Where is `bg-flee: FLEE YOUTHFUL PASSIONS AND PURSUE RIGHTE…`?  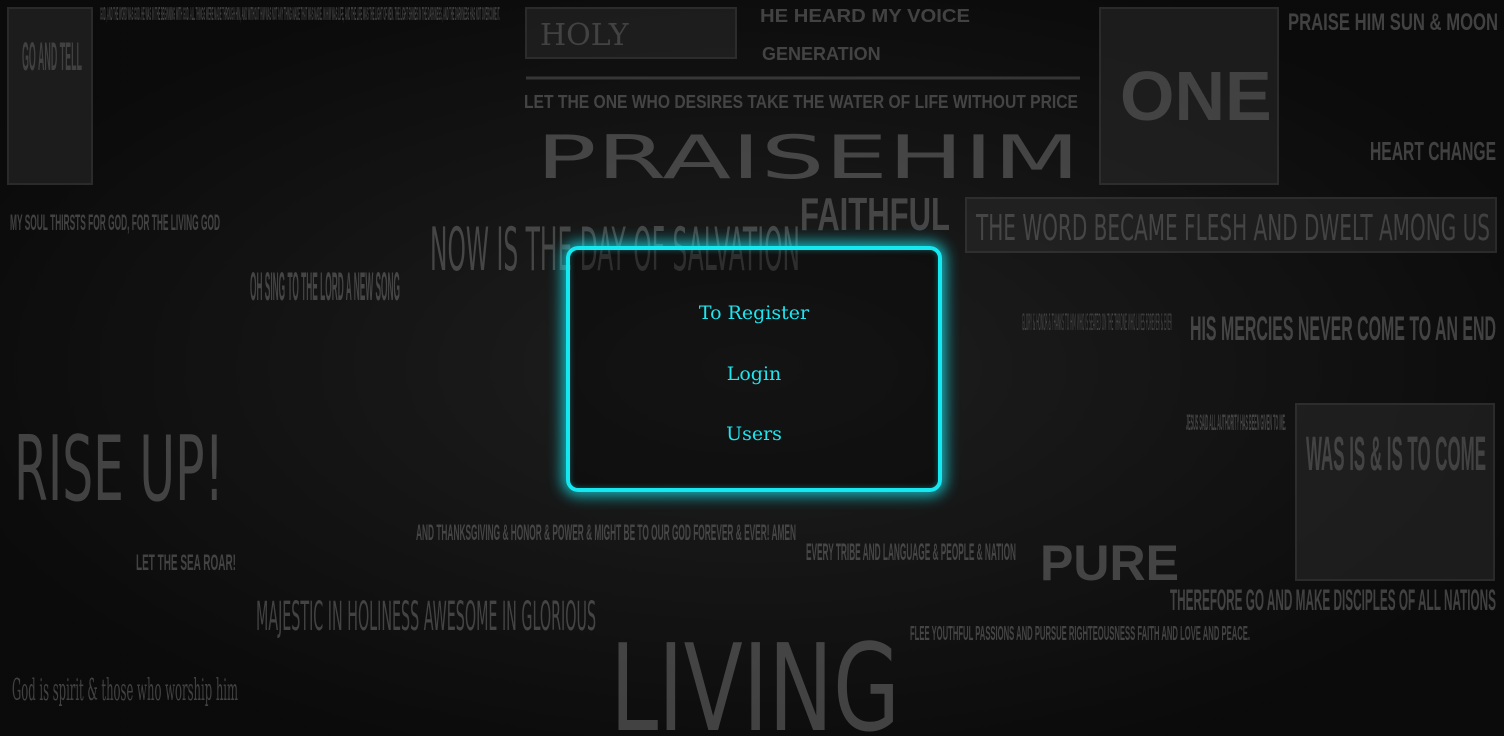
bg-flee: FLEE YOUTHFUL PASSIONS AND PURSUE RIGHTE… is located at coordinates (1080, 634).